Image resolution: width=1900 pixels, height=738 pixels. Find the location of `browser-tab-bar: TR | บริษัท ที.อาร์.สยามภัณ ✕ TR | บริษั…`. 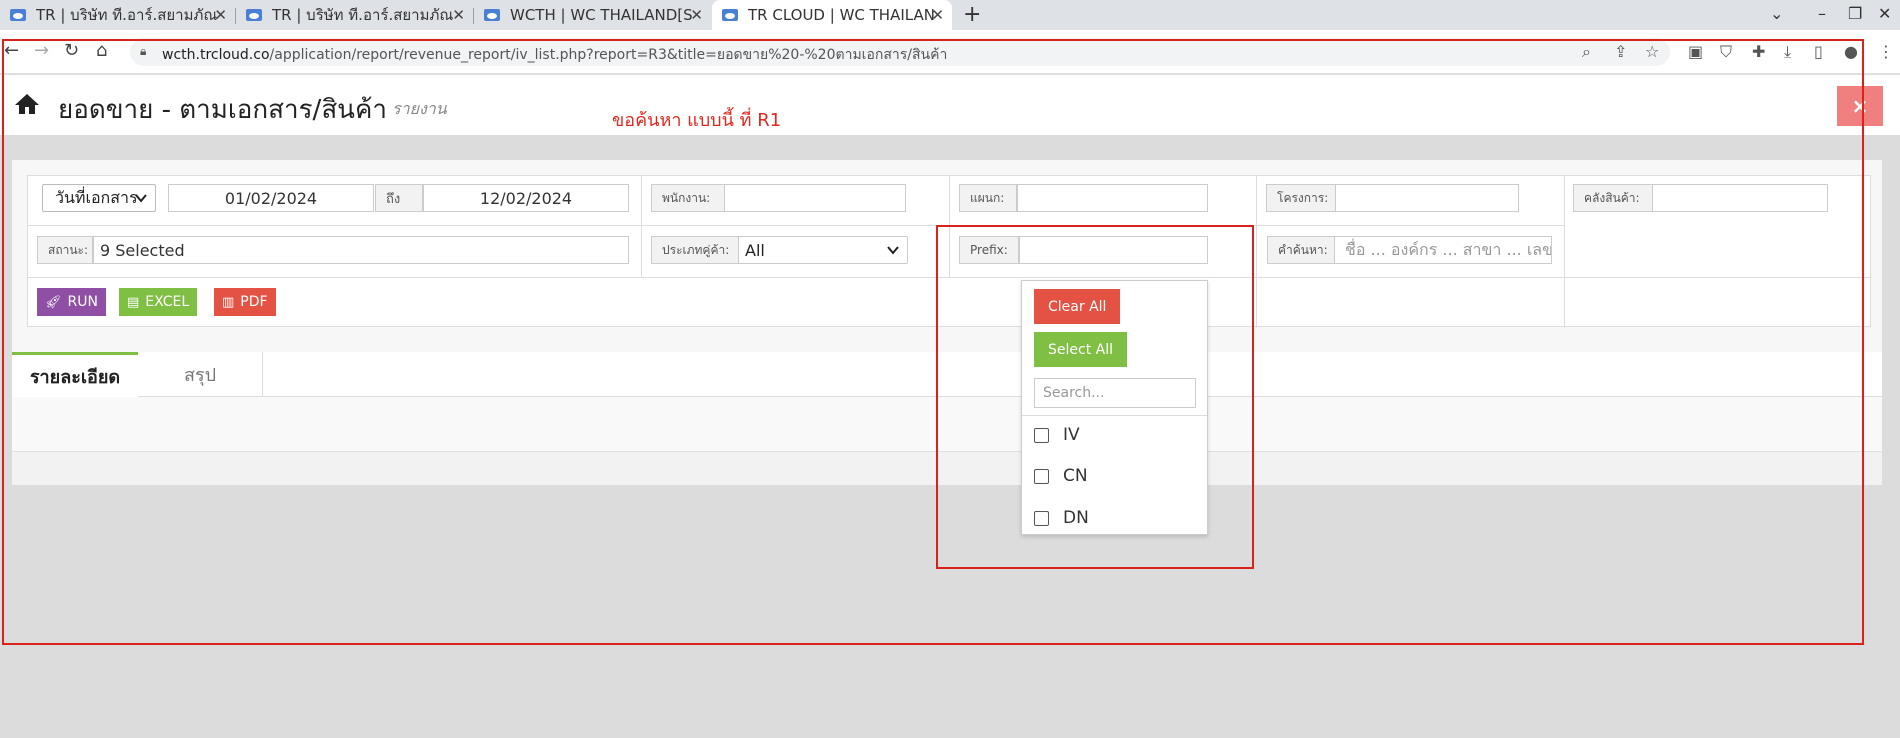

browser-tab-bar: TR | บริษัท ที.อาร์.สยามภัณ ✕ TR | บริษั… is located at coordinates (950, 15).